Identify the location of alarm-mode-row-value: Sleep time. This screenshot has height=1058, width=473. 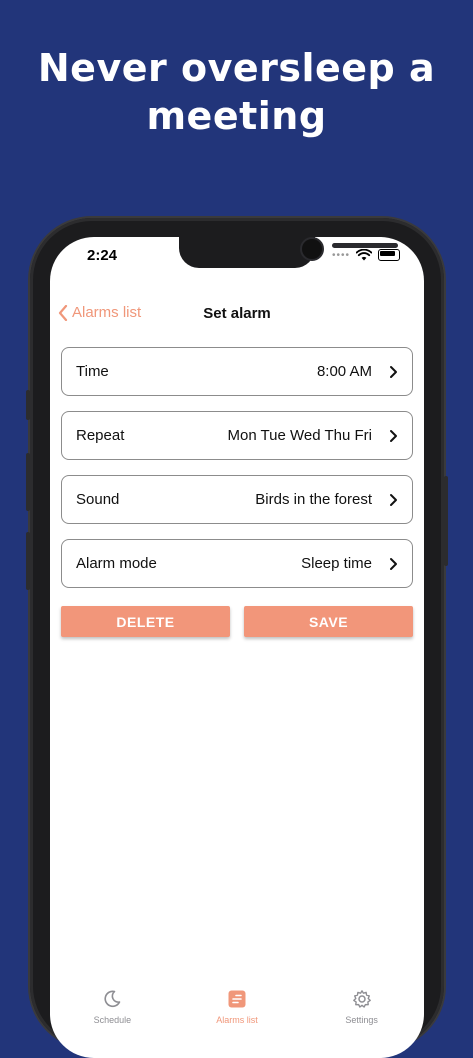
(336, 563).